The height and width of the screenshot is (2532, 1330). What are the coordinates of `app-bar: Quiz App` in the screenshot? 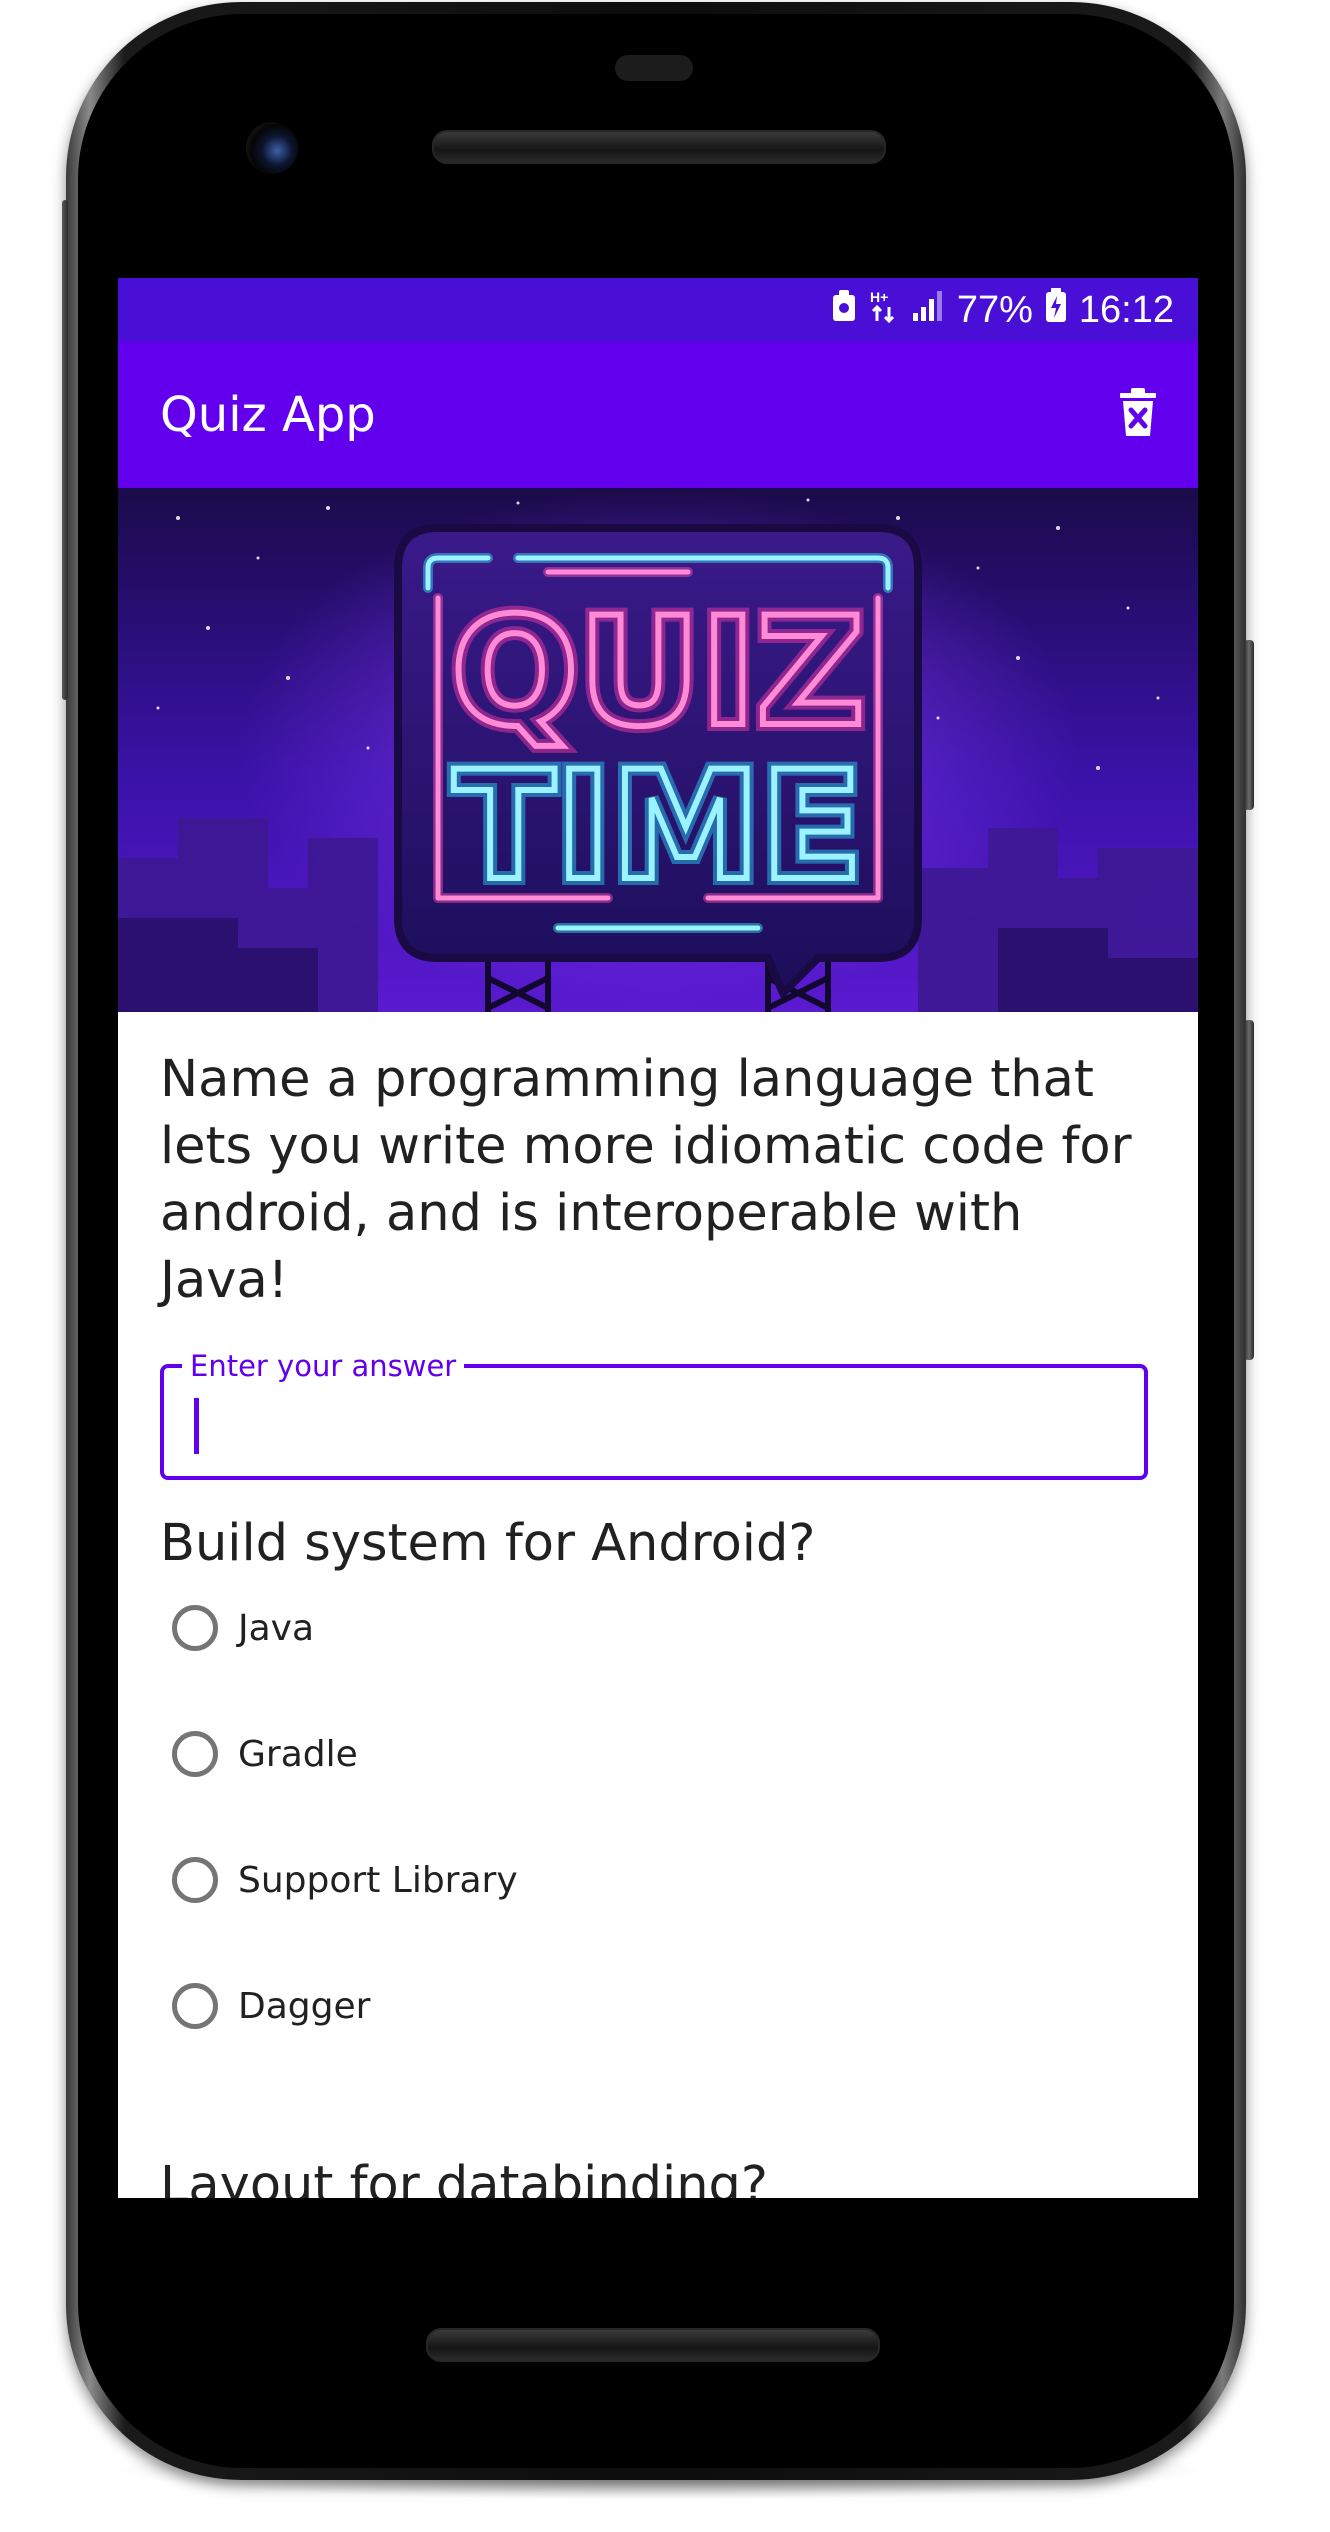 It's located at (658, 415).